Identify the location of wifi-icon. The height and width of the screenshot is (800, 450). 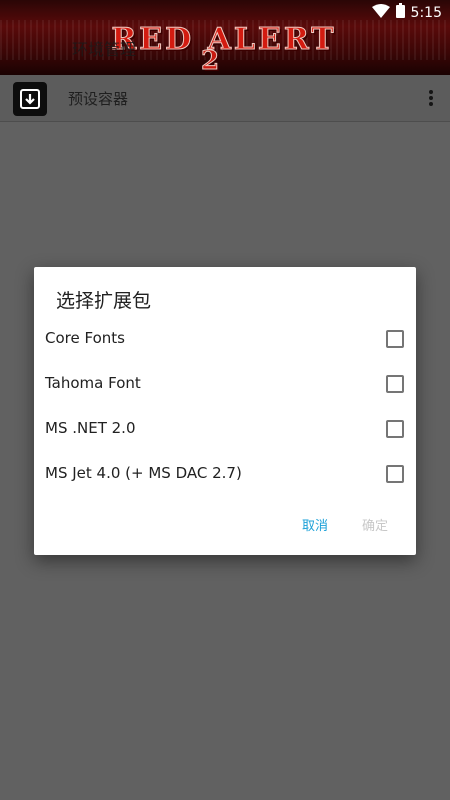
(380, 12).